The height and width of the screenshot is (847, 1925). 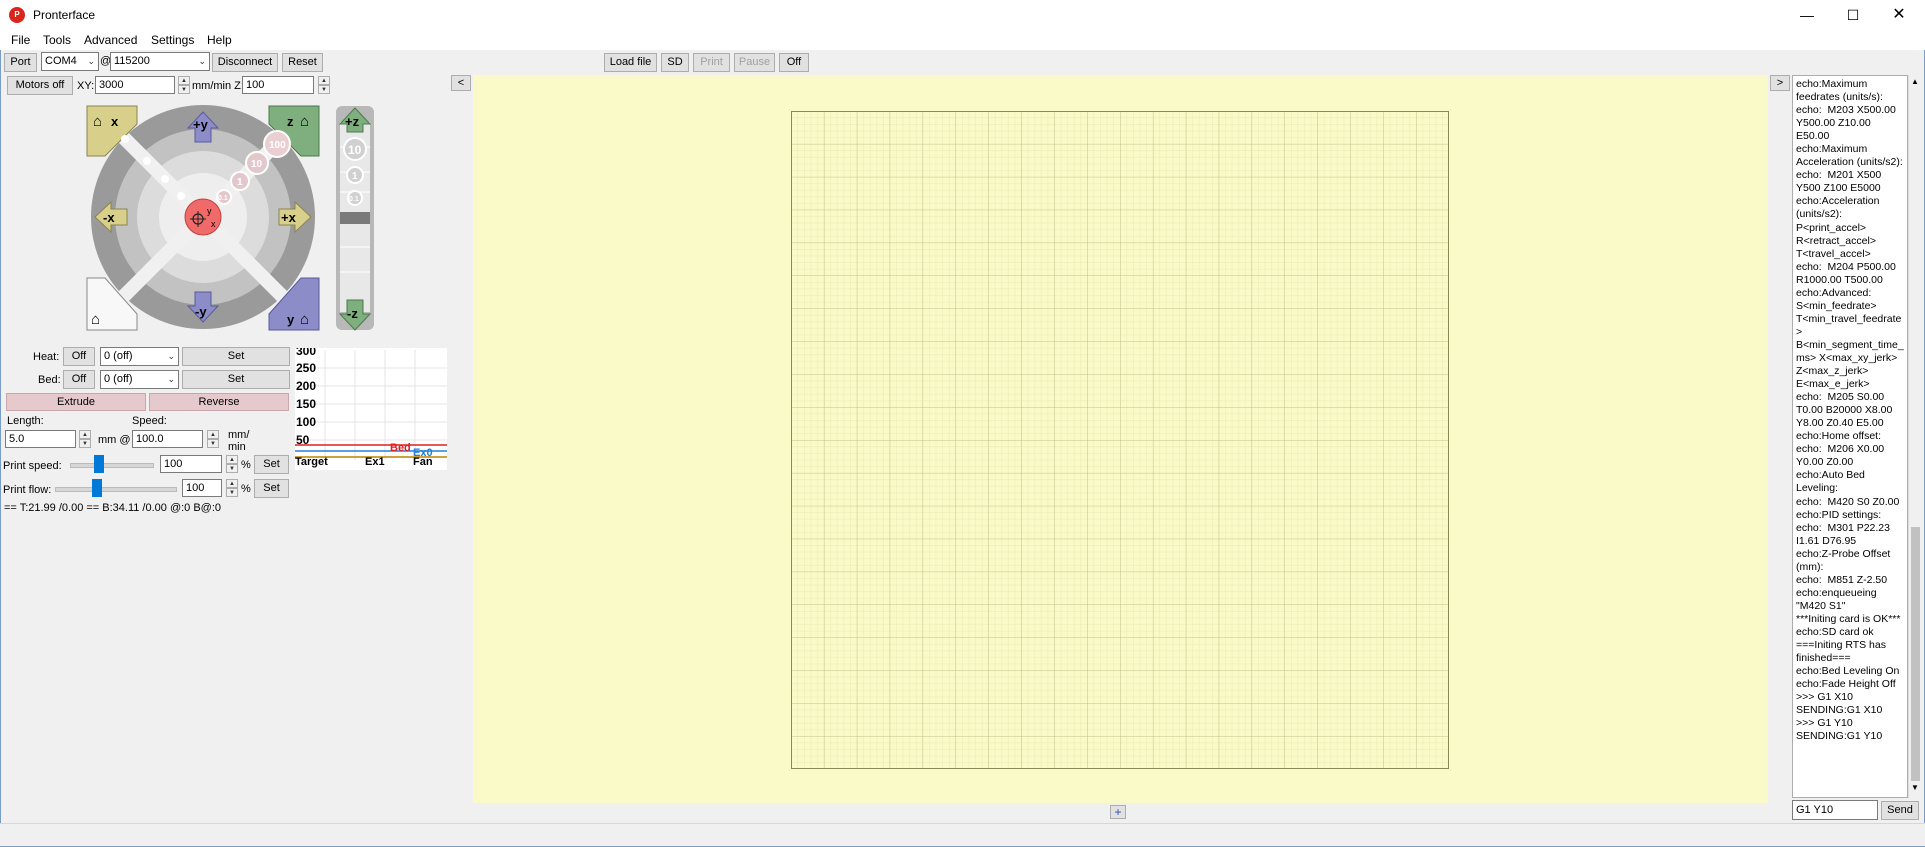 I want to click on z-step-01-label: 0.1, so click(x=354, y=199).